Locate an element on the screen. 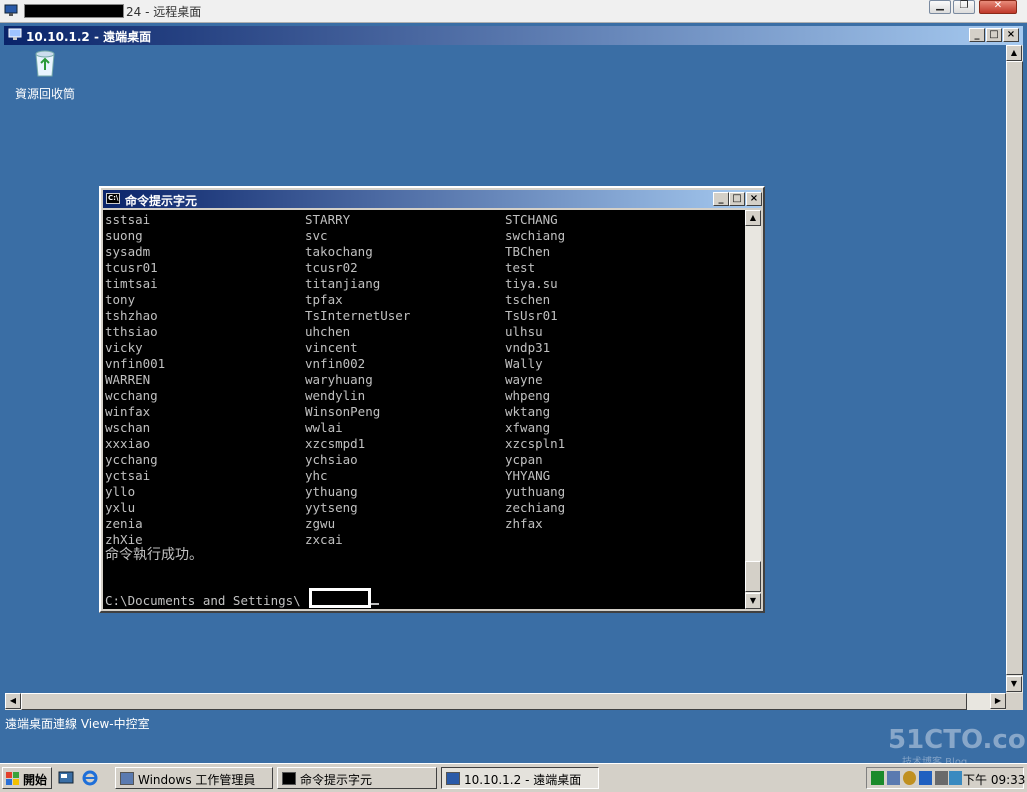 This screenshot has width=1027, height=792. antivirus-icon is located at coordinates (925, 778).